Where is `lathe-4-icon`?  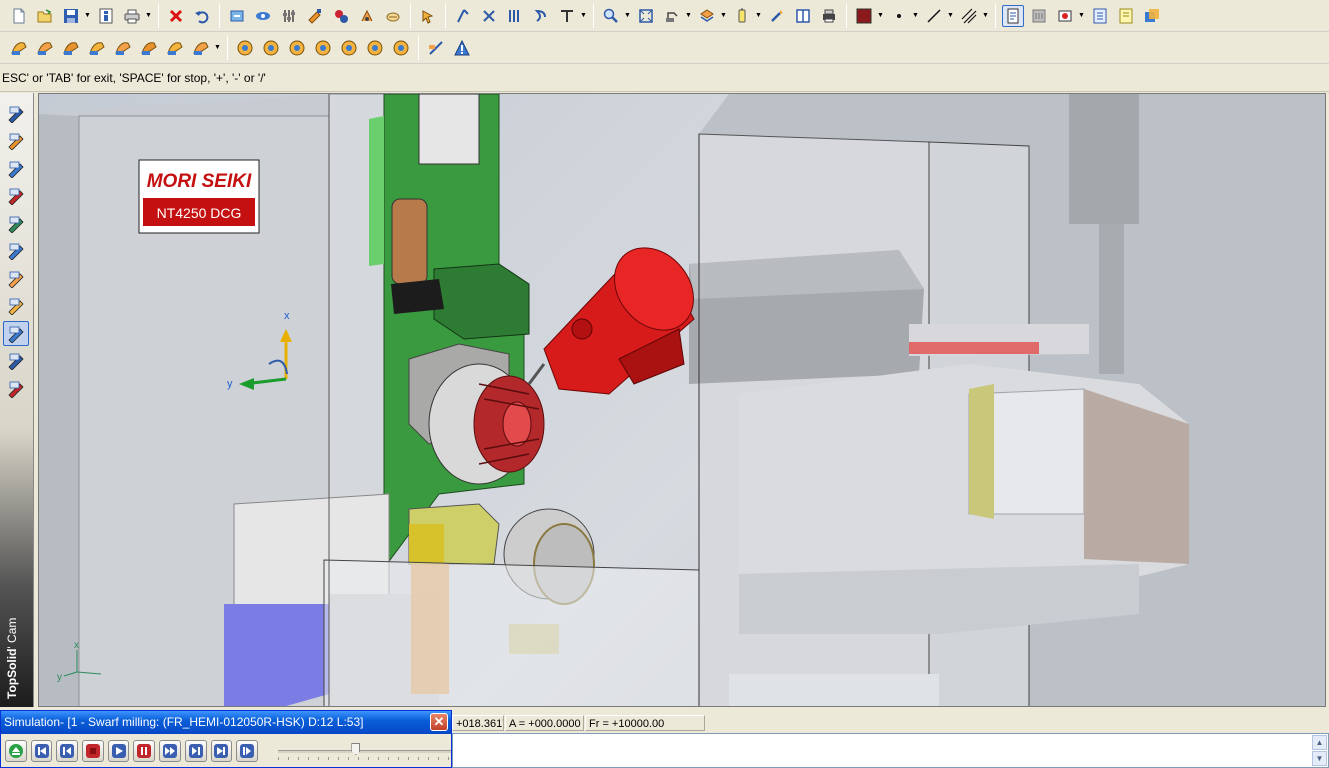
lathe-4-icon is located at coordinates (323, 48).